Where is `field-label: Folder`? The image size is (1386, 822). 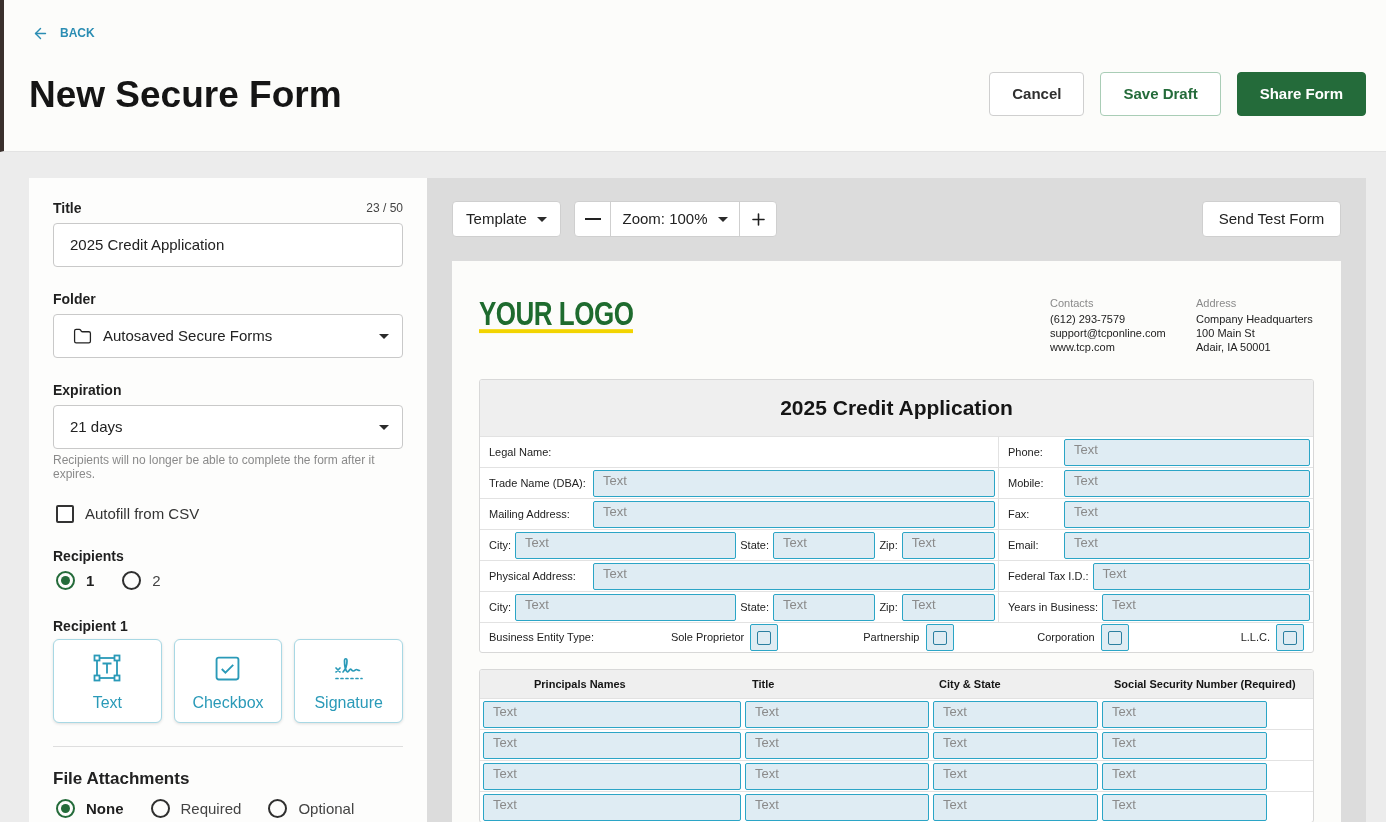
field-label: Folder is located at coordinates (75, 298).